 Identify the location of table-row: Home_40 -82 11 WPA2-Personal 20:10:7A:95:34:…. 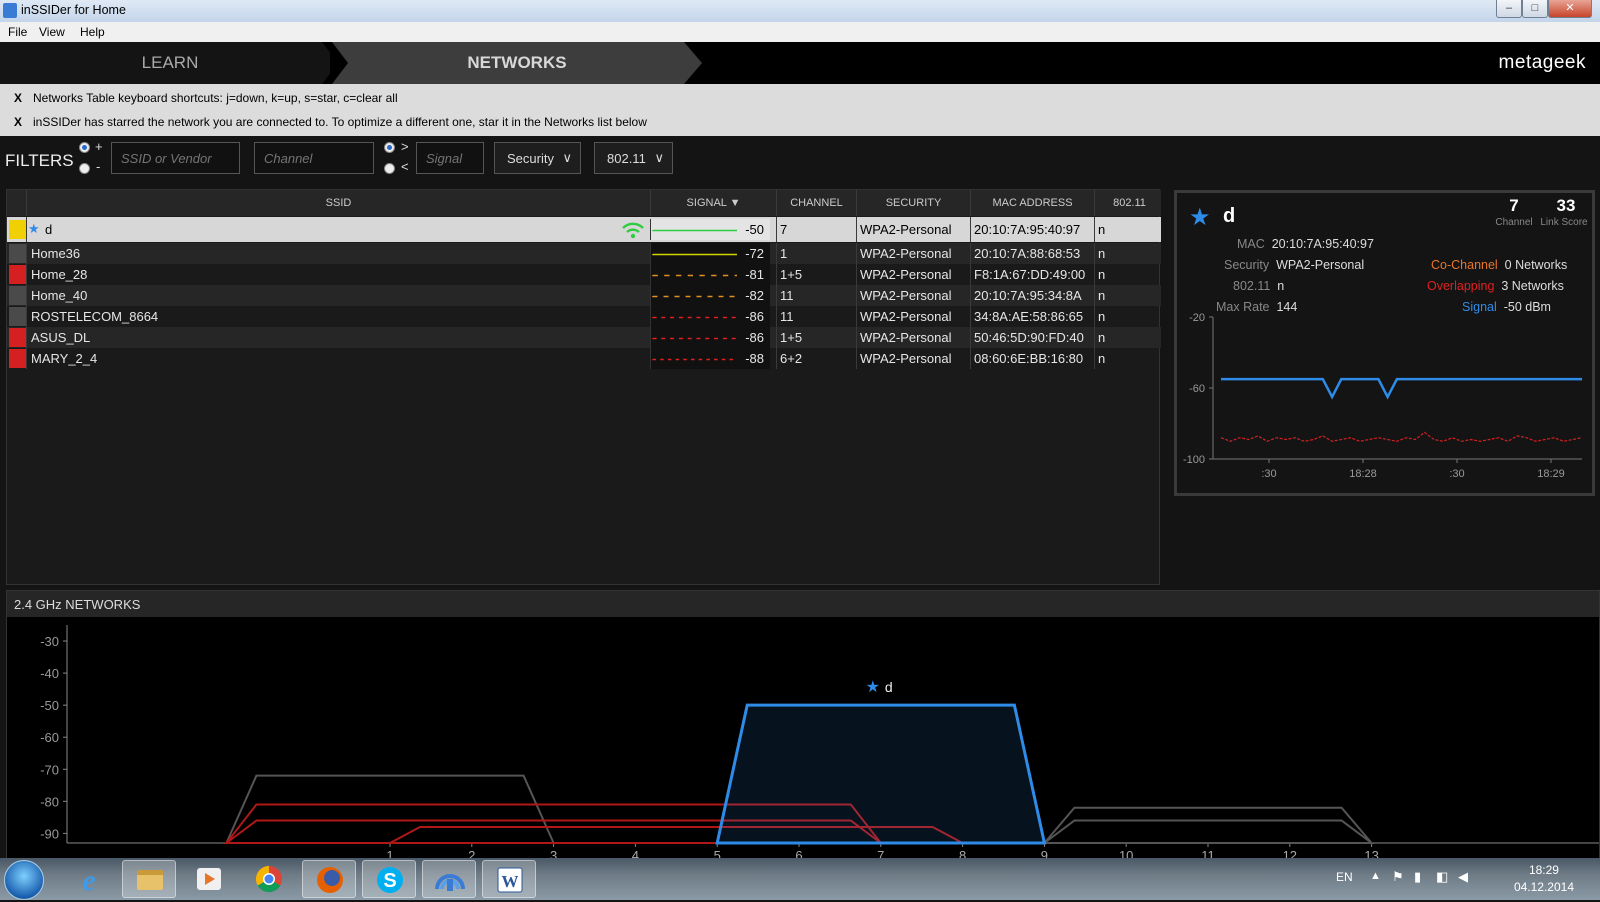
(584, 295).